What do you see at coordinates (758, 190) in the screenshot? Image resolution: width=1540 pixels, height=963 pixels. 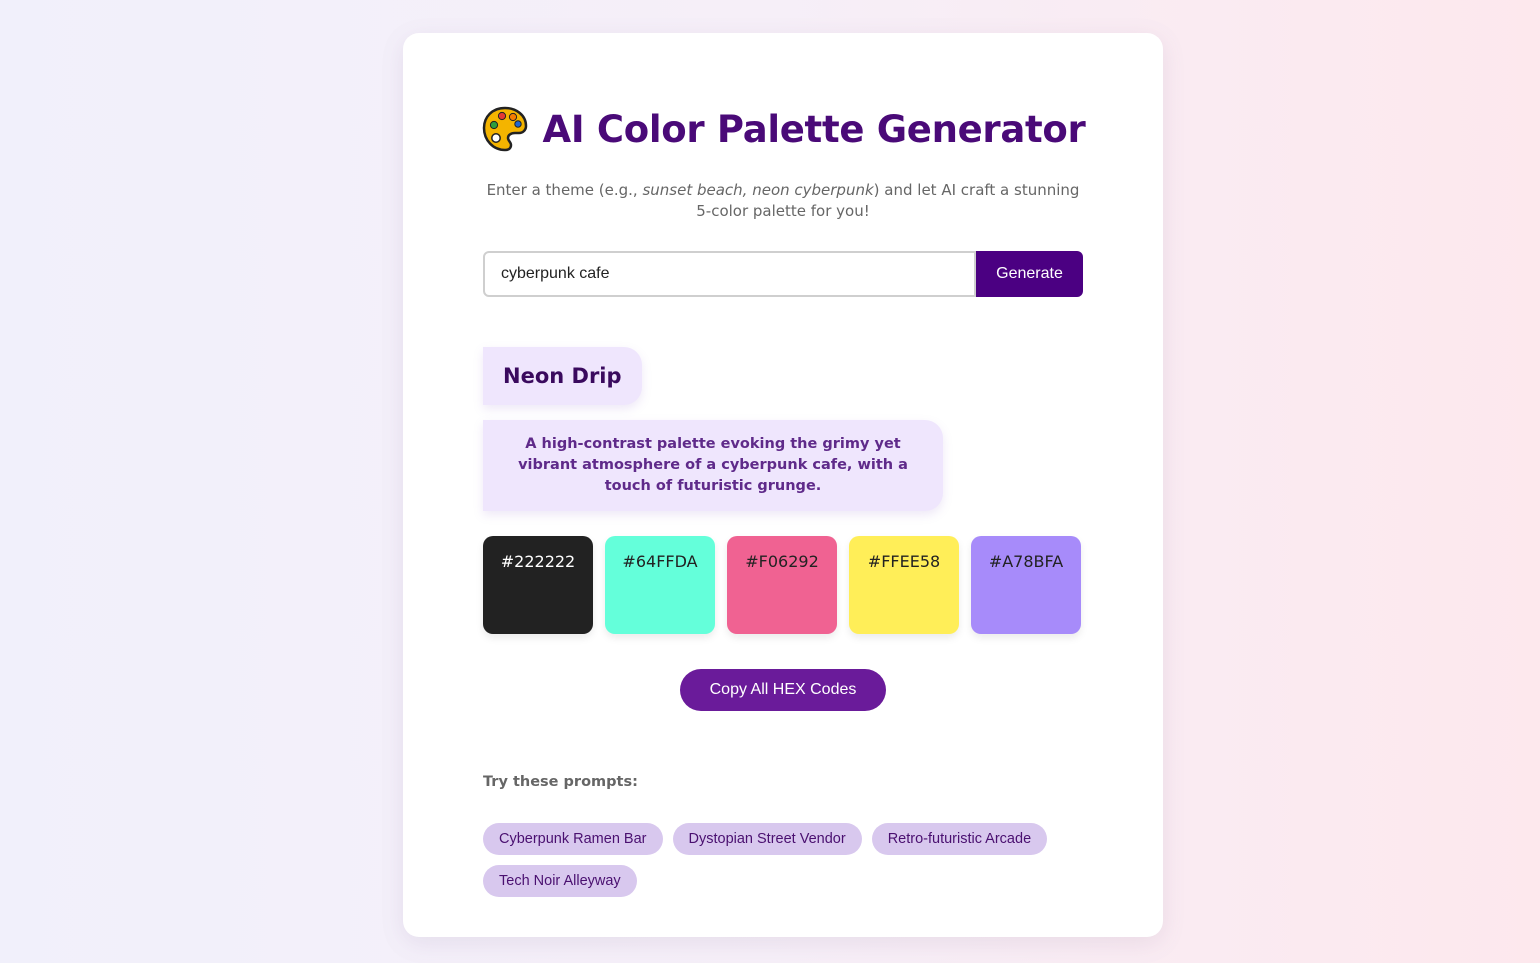 I see `subtitle-example: sunset beach, neon cyberpunk` at bounding box center [758, 190].